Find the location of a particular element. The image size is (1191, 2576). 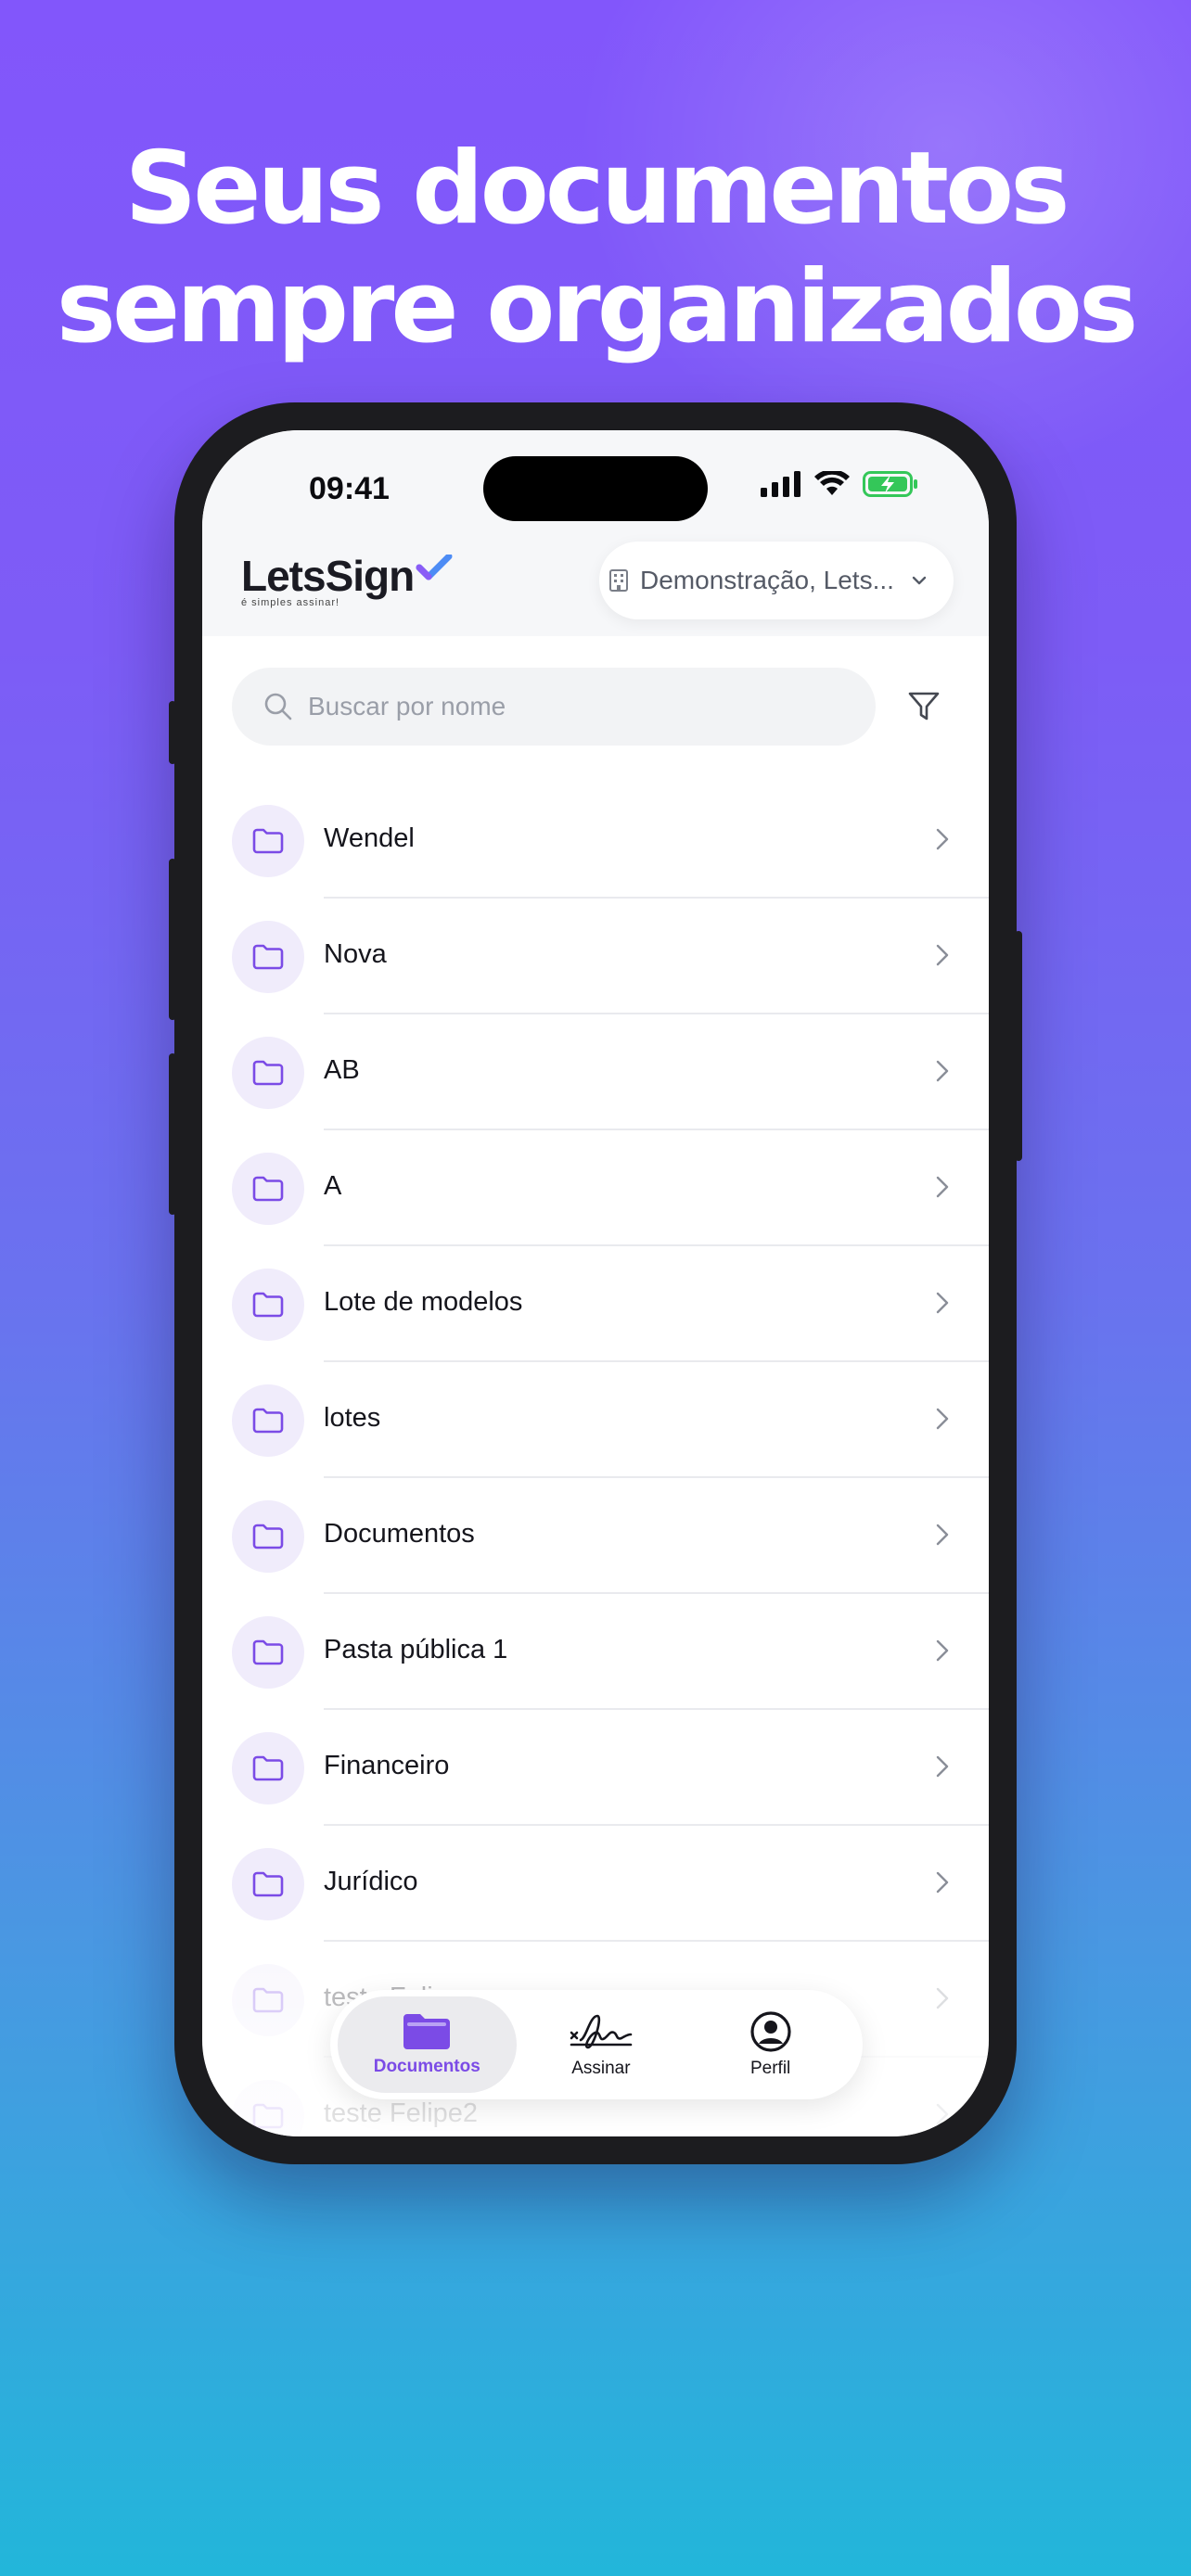

folder-row: lotes is located at coordinates (595, 1420).